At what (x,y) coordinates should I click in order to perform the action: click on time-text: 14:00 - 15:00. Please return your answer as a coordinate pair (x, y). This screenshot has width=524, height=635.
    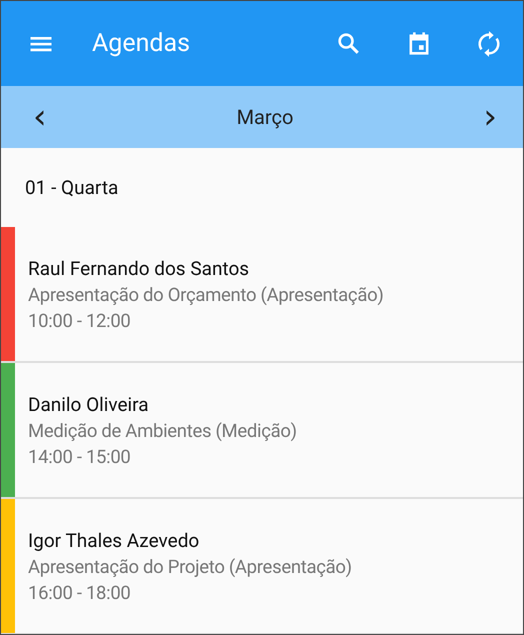
    Looking at the image, I should click on (79, 457).